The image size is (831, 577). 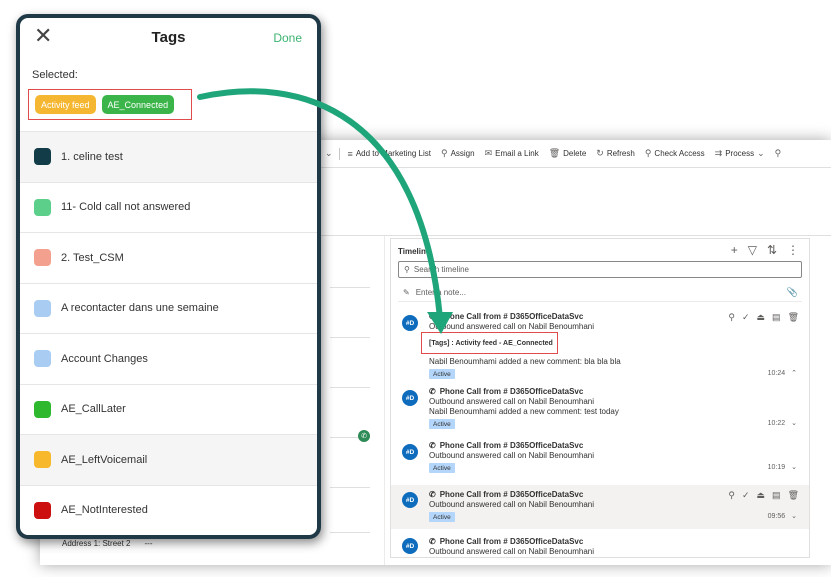 I want to click on timeline-toolbar: + ▽ ⇅ ⋮, so click(x=765, y=250).